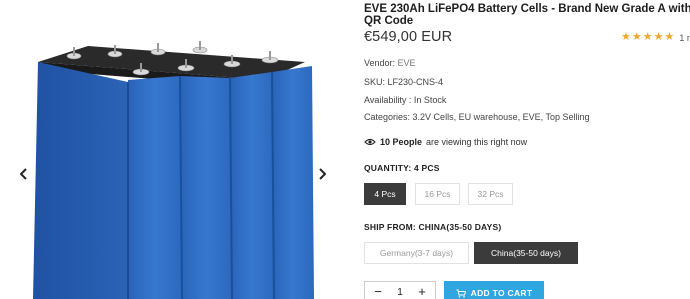 The image size is (690, 299). I want to click on vendor-row: Vendor: EVE, so click(390, 63).